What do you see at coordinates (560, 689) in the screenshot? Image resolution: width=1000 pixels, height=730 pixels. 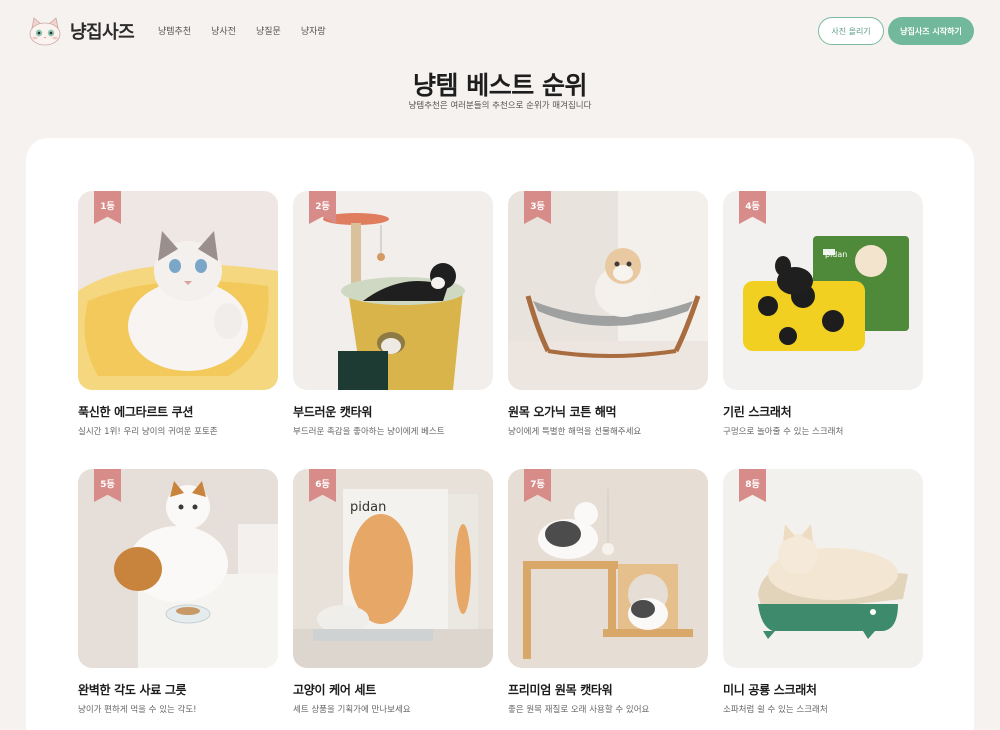 I see `product-name: 프리미엄 원목 캣타워` at bounding box center [560, 689].